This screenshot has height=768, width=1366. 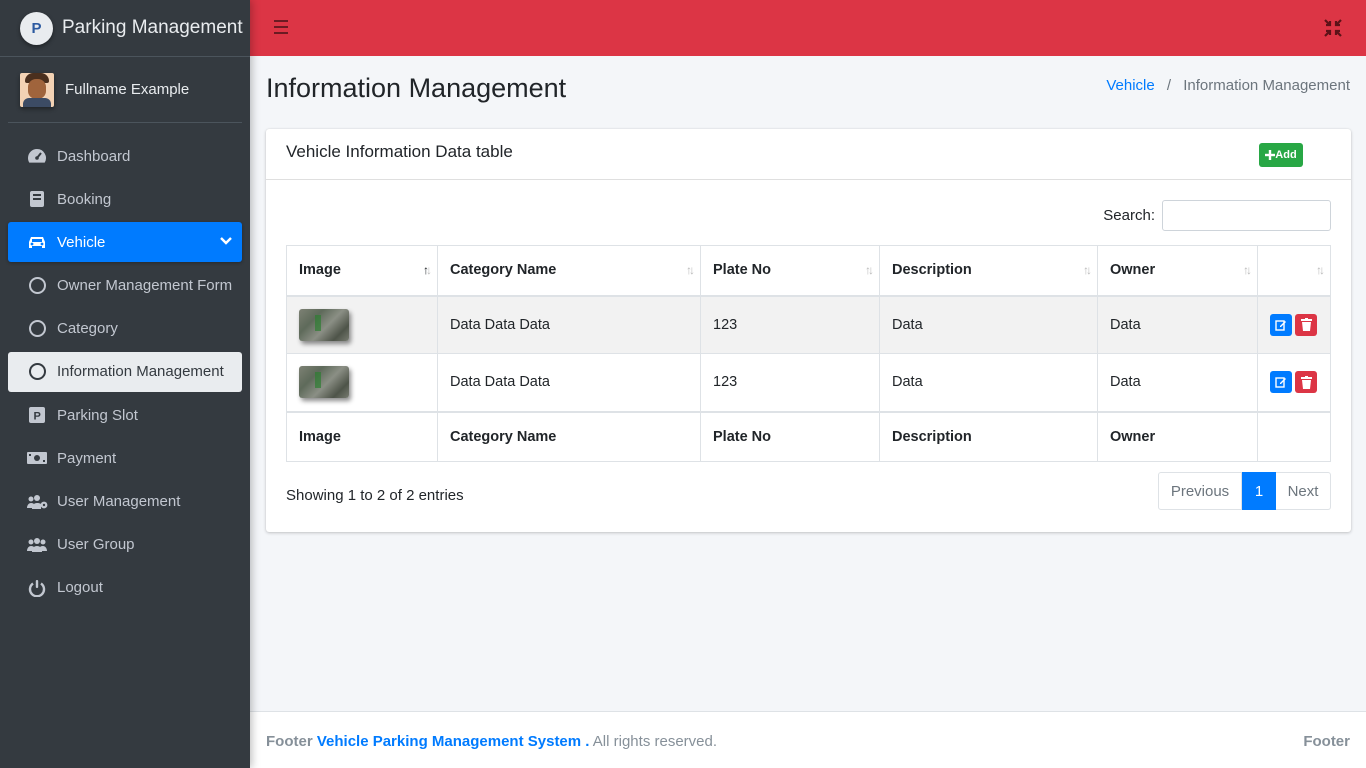 I want to click on sidebar-item-information-management: Information Management, so click(x=125, y=371).